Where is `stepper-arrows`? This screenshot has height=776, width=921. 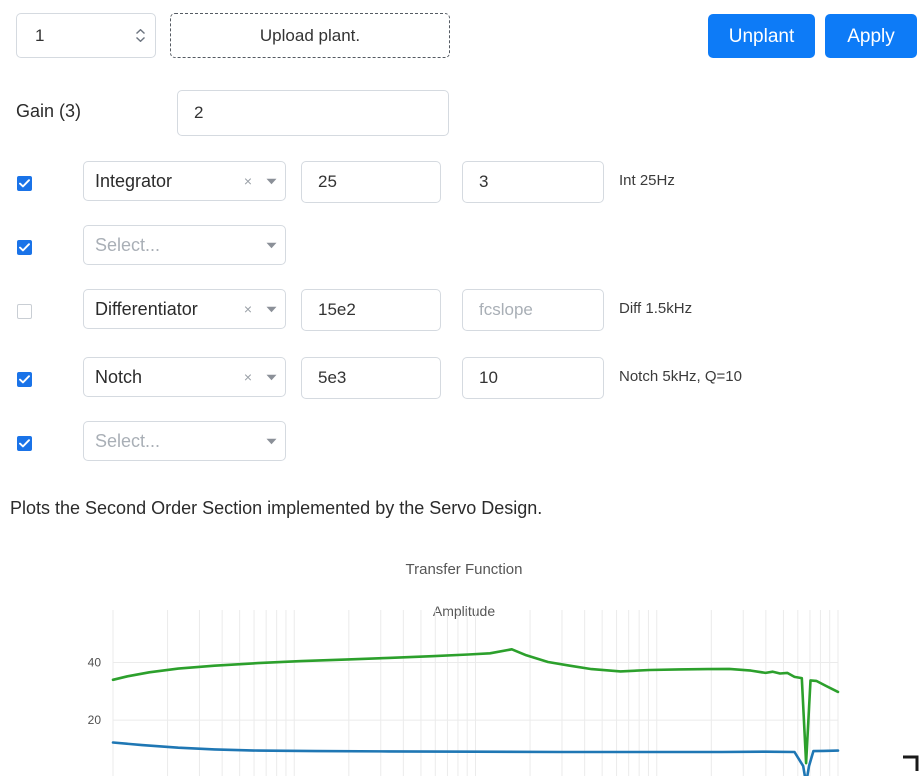
stepper-arrows is located at coordinates (140, 35).